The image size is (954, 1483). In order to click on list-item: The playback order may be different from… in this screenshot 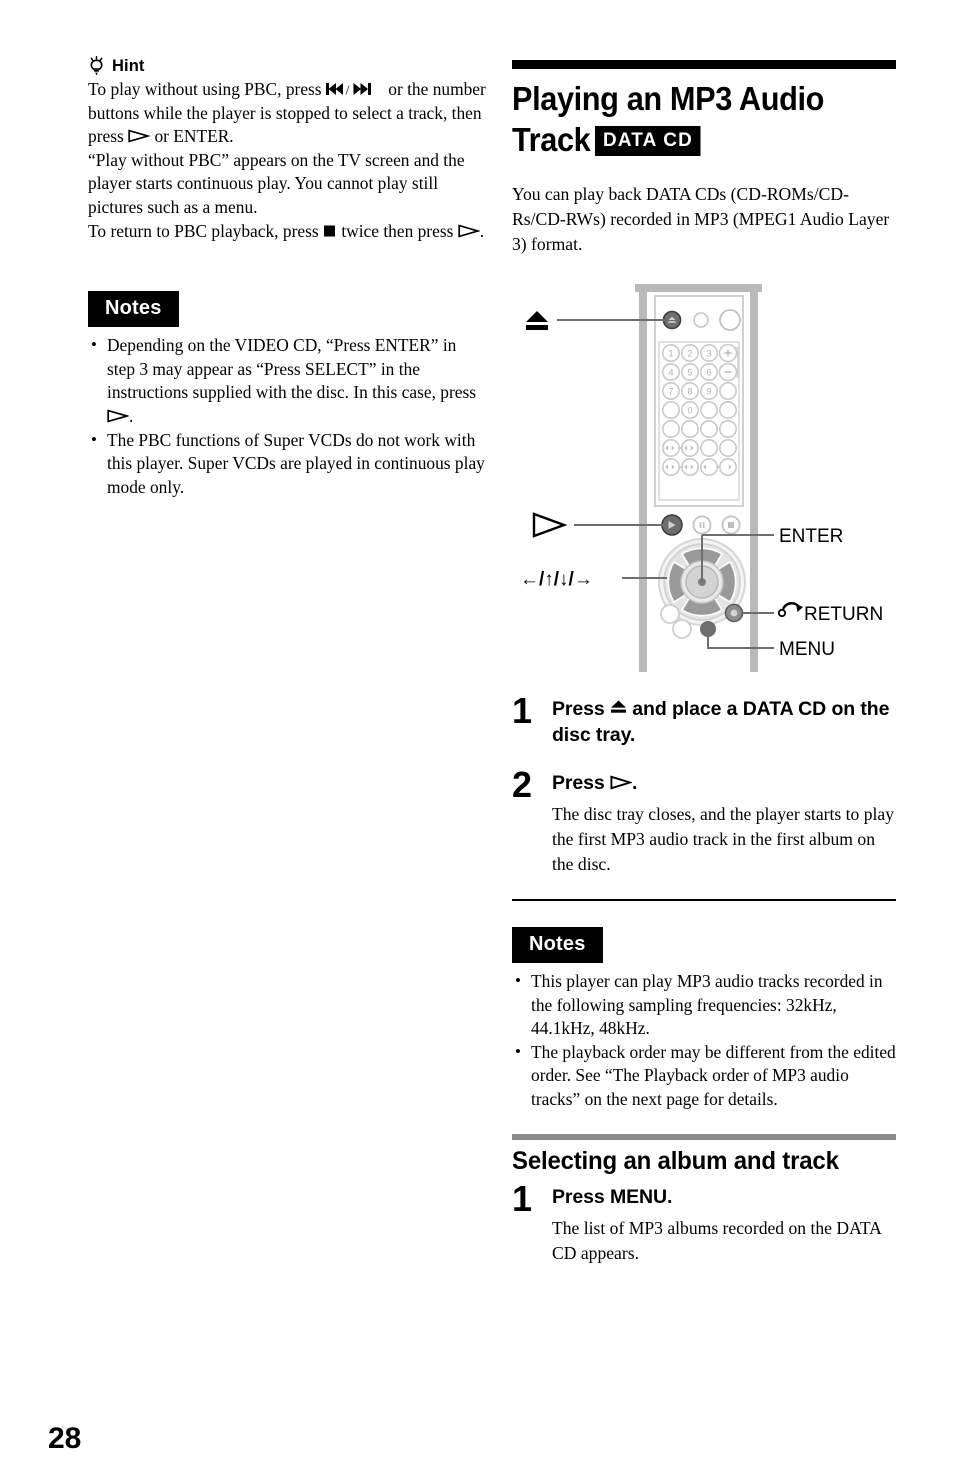, I will do `click(704, 1076)`.